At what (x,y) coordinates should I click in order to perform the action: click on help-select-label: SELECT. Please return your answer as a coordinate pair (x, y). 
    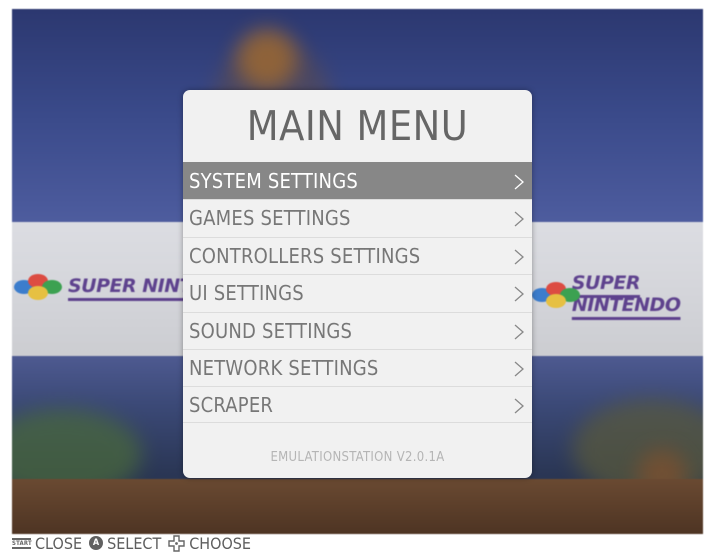
    Looking at the image, I should click on (134, 543).